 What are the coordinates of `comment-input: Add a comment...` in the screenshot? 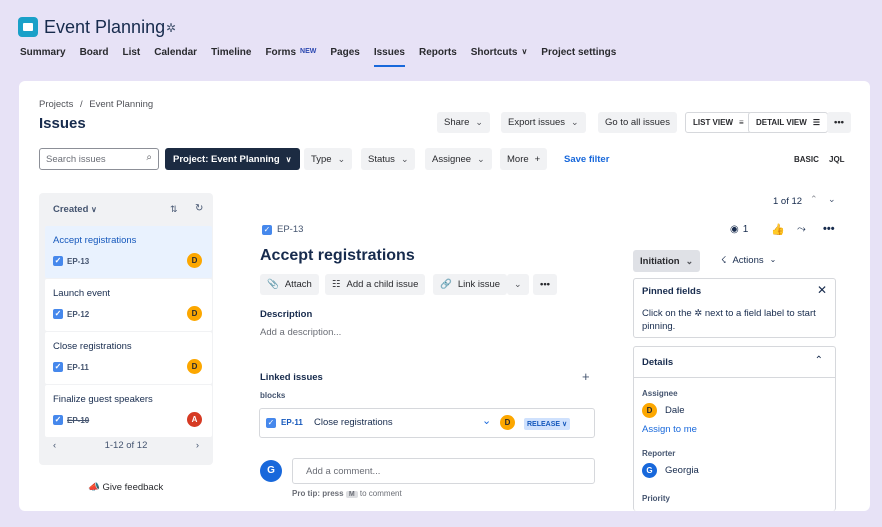 It's located at (443, 471).